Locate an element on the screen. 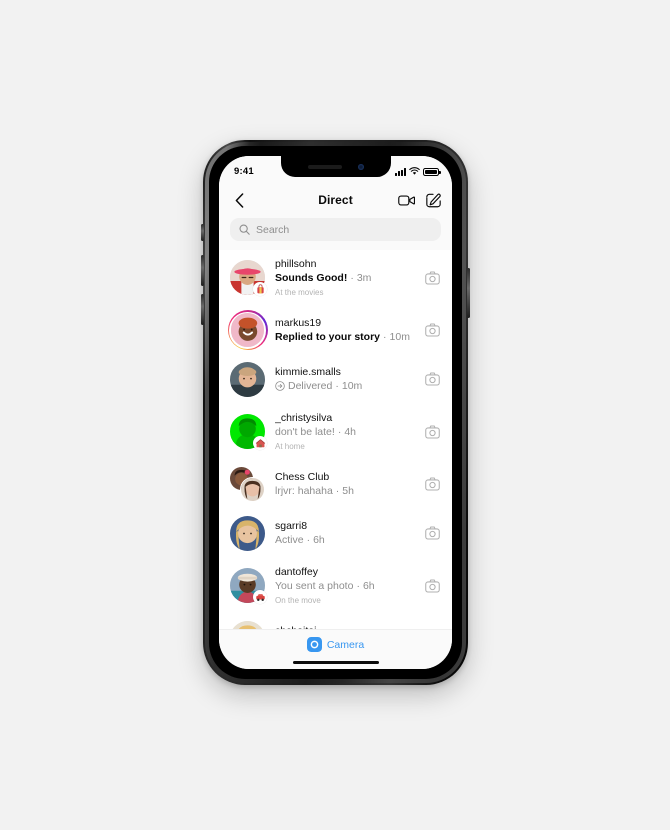 This screenshot has height=830, width=670. list-item-content: markus19 Replied to your story · 10m is located at coordinates (345, 330).